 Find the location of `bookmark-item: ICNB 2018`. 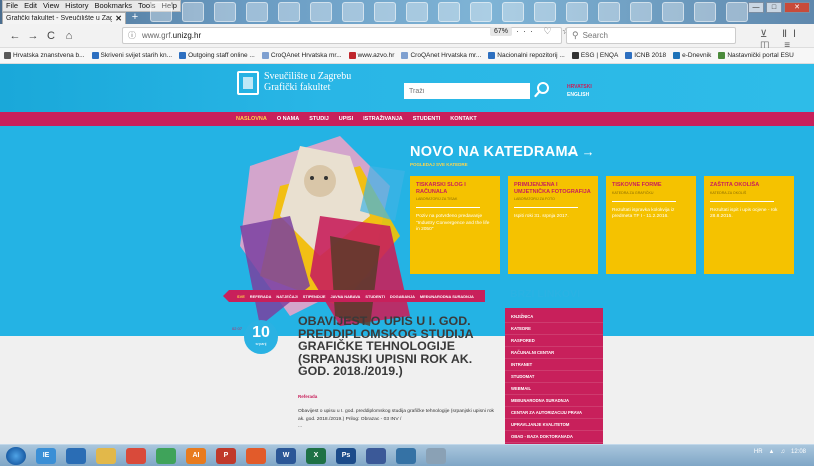

bookmark-item: ICNB 2018 is located at coordinates (645, 55).